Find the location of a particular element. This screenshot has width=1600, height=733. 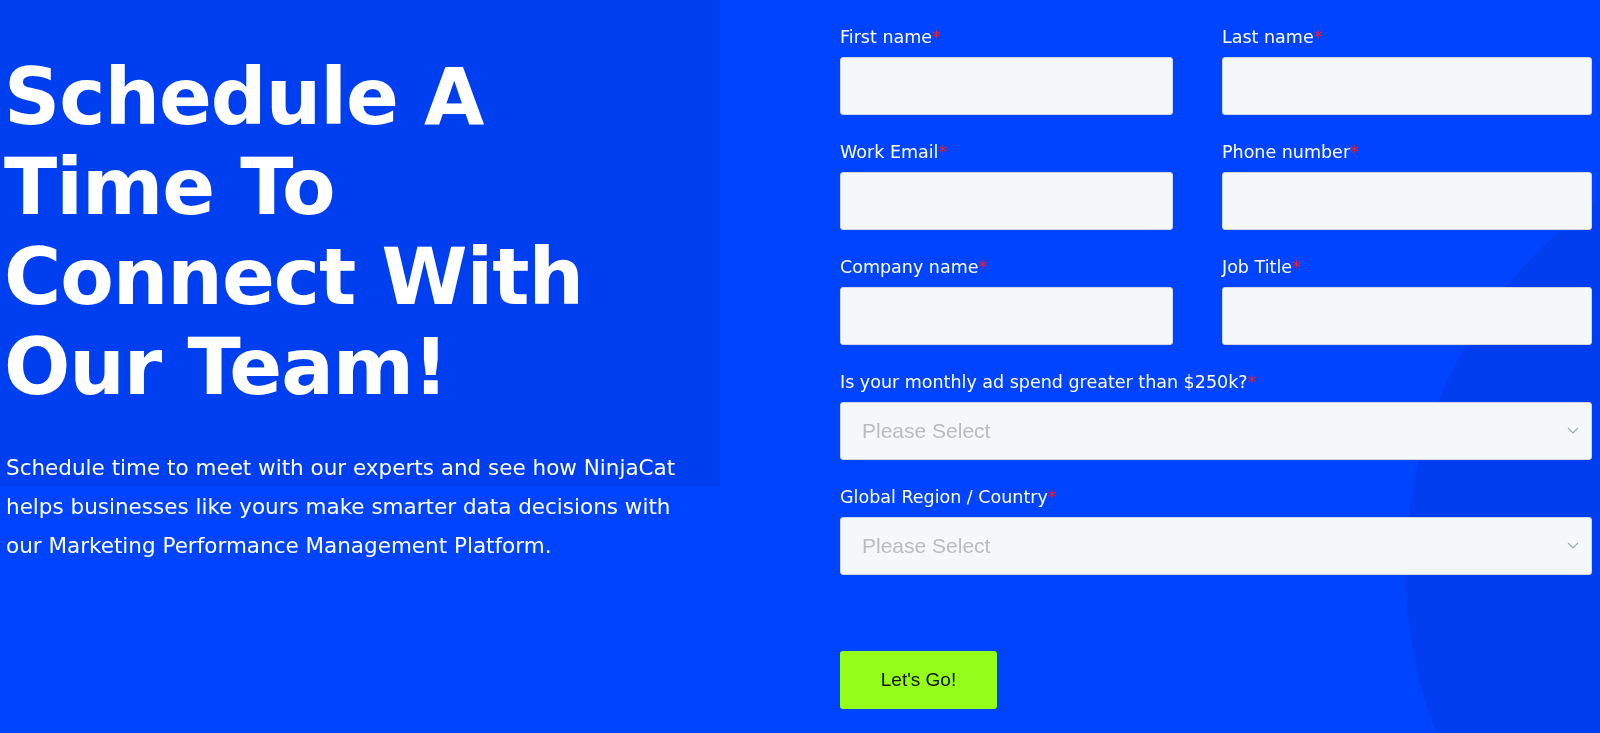

field-label: Work Email* is located at coordinates (894, 152).